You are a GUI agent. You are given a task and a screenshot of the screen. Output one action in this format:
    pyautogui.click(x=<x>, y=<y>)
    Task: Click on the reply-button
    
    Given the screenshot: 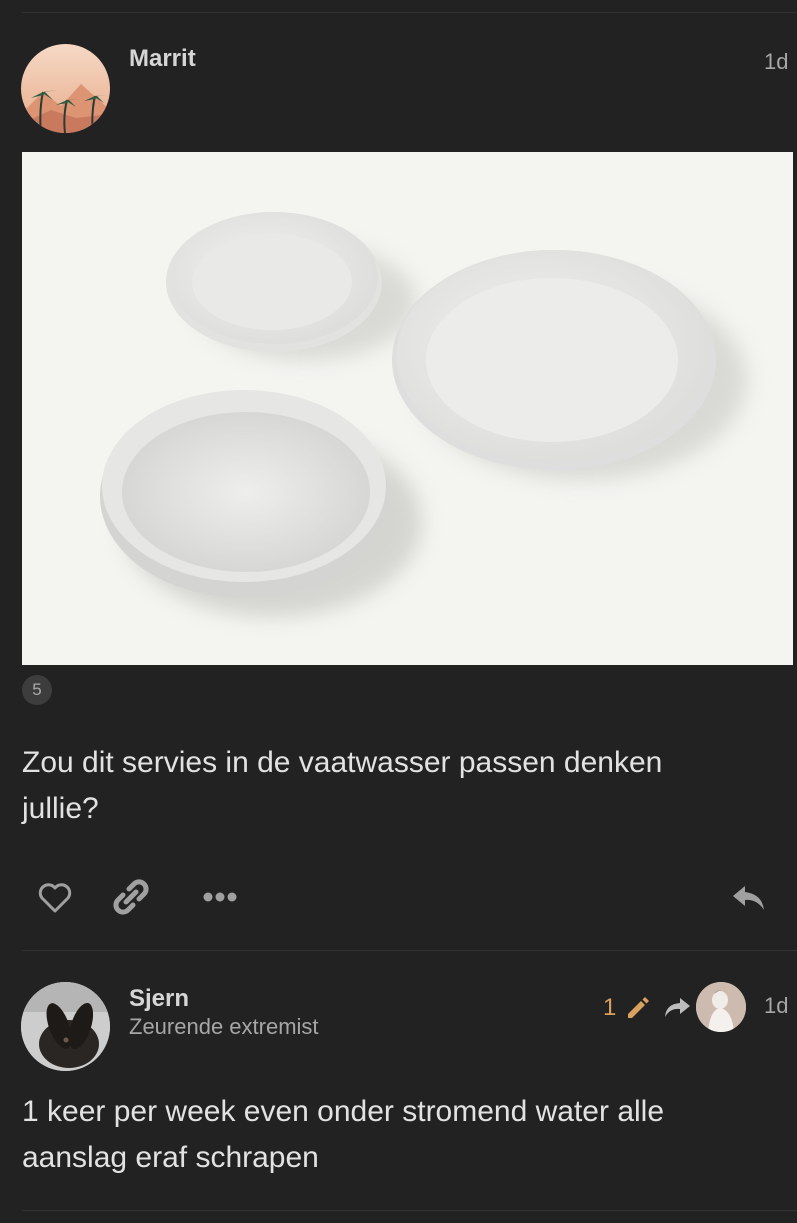 What is the action you would take?
    pyautogui.click(x=749, y=898)
    